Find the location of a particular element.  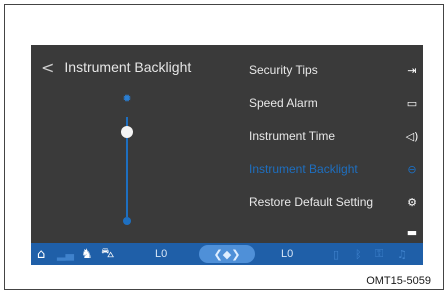

seat-icon: ♞ is located at coordinates (87, 254).